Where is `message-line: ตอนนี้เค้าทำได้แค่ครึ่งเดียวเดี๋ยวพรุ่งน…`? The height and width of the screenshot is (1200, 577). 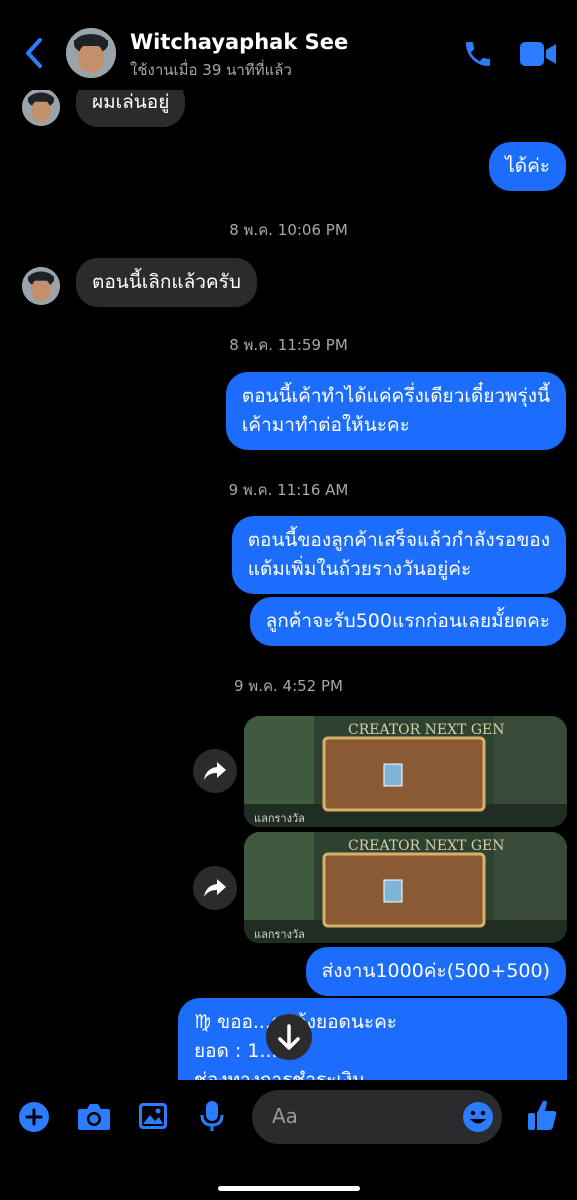
message-line: ตอนนี้เค้าทำได้แค่ครึ่งเดียวเดี๋ยวพรุ่งน… is located at coordinates (395, 396).